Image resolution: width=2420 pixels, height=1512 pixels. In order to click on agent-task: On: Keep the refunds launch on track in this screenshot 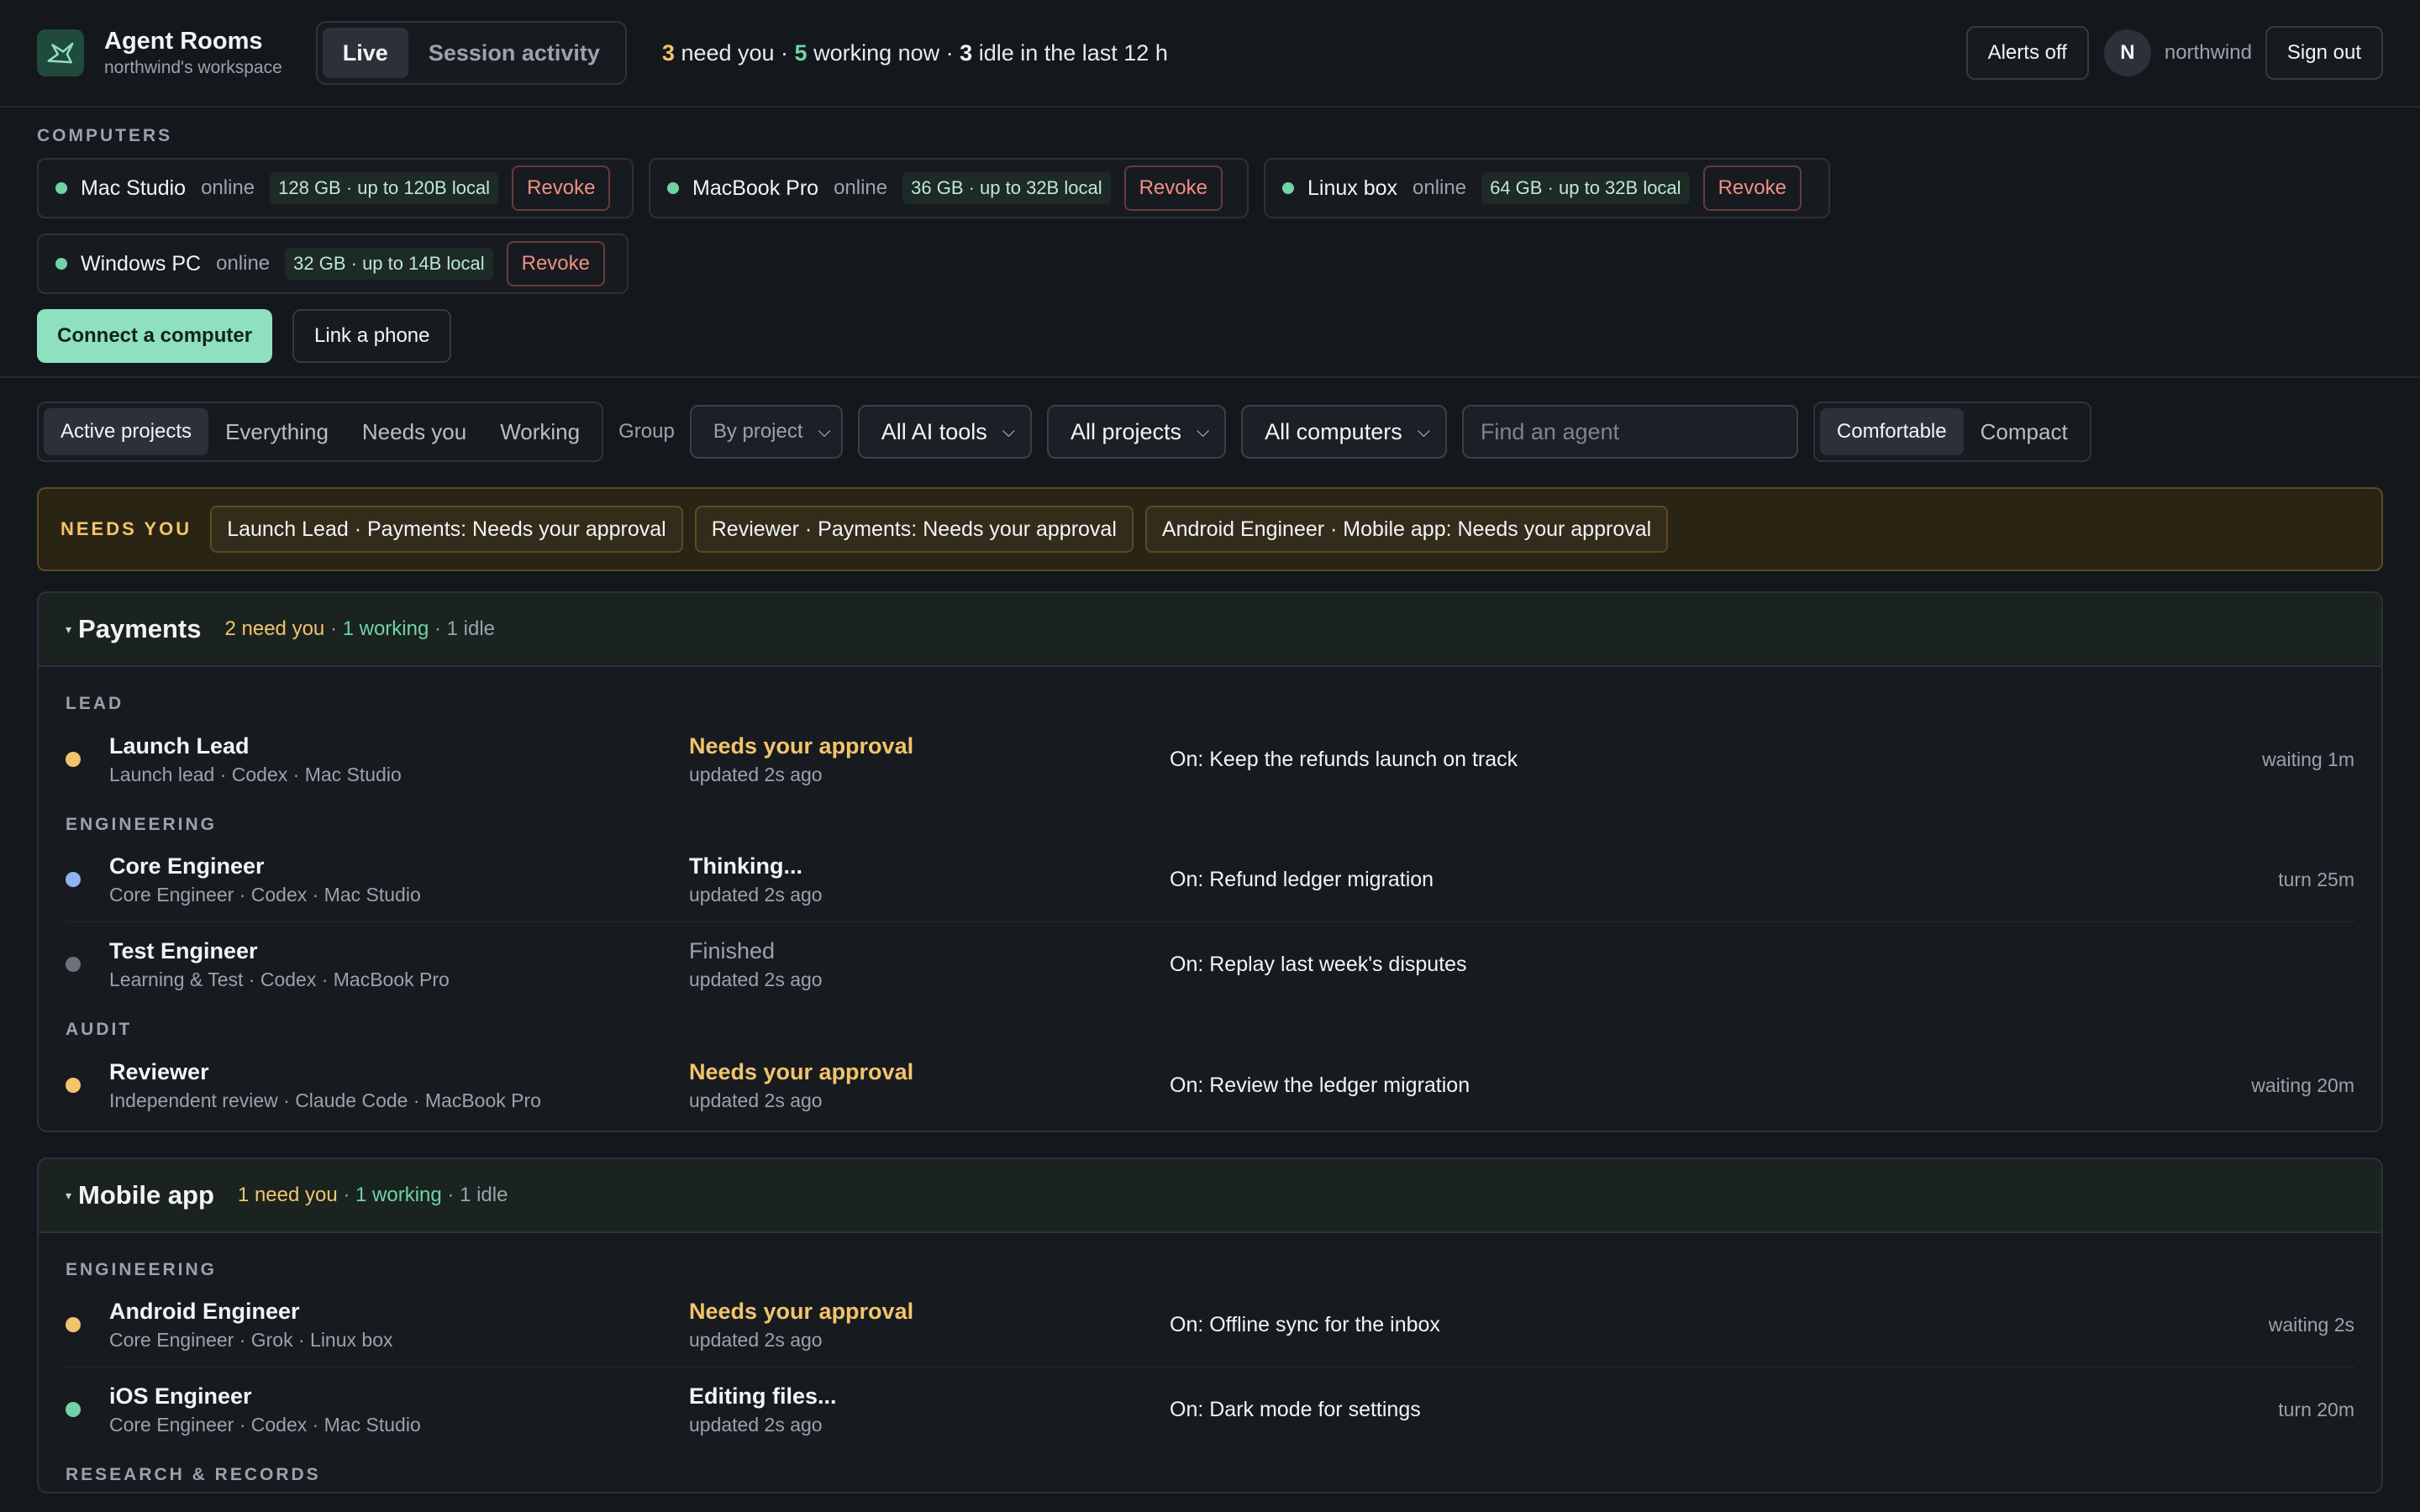, I will do `click(1344, 759)`.